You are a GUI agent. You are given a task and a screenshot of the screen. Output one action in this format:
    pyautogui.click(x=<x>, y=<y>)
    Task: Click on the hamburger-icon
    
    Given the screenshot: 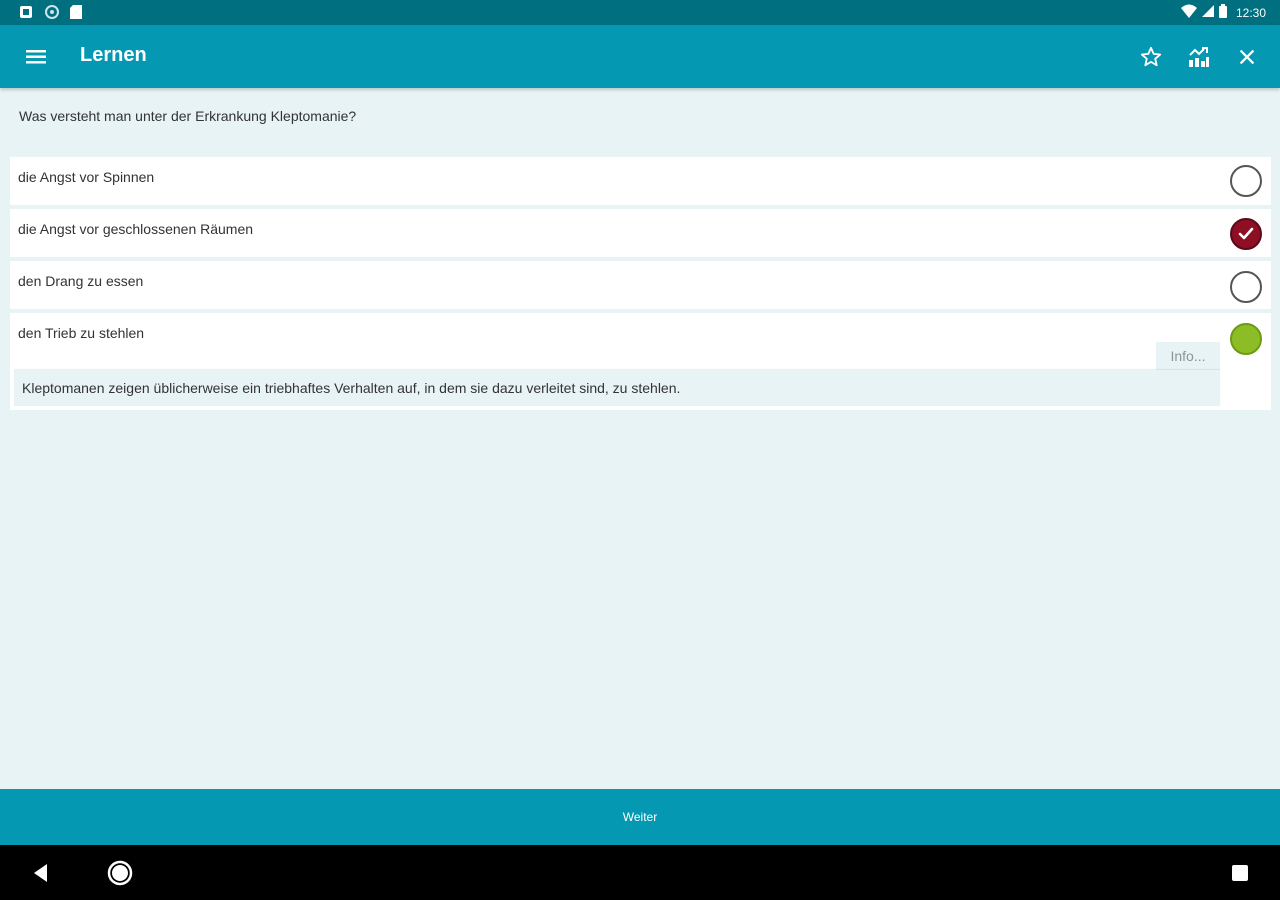 What is the action you would take?
    pyautogui.click(x=36, y=57)
    